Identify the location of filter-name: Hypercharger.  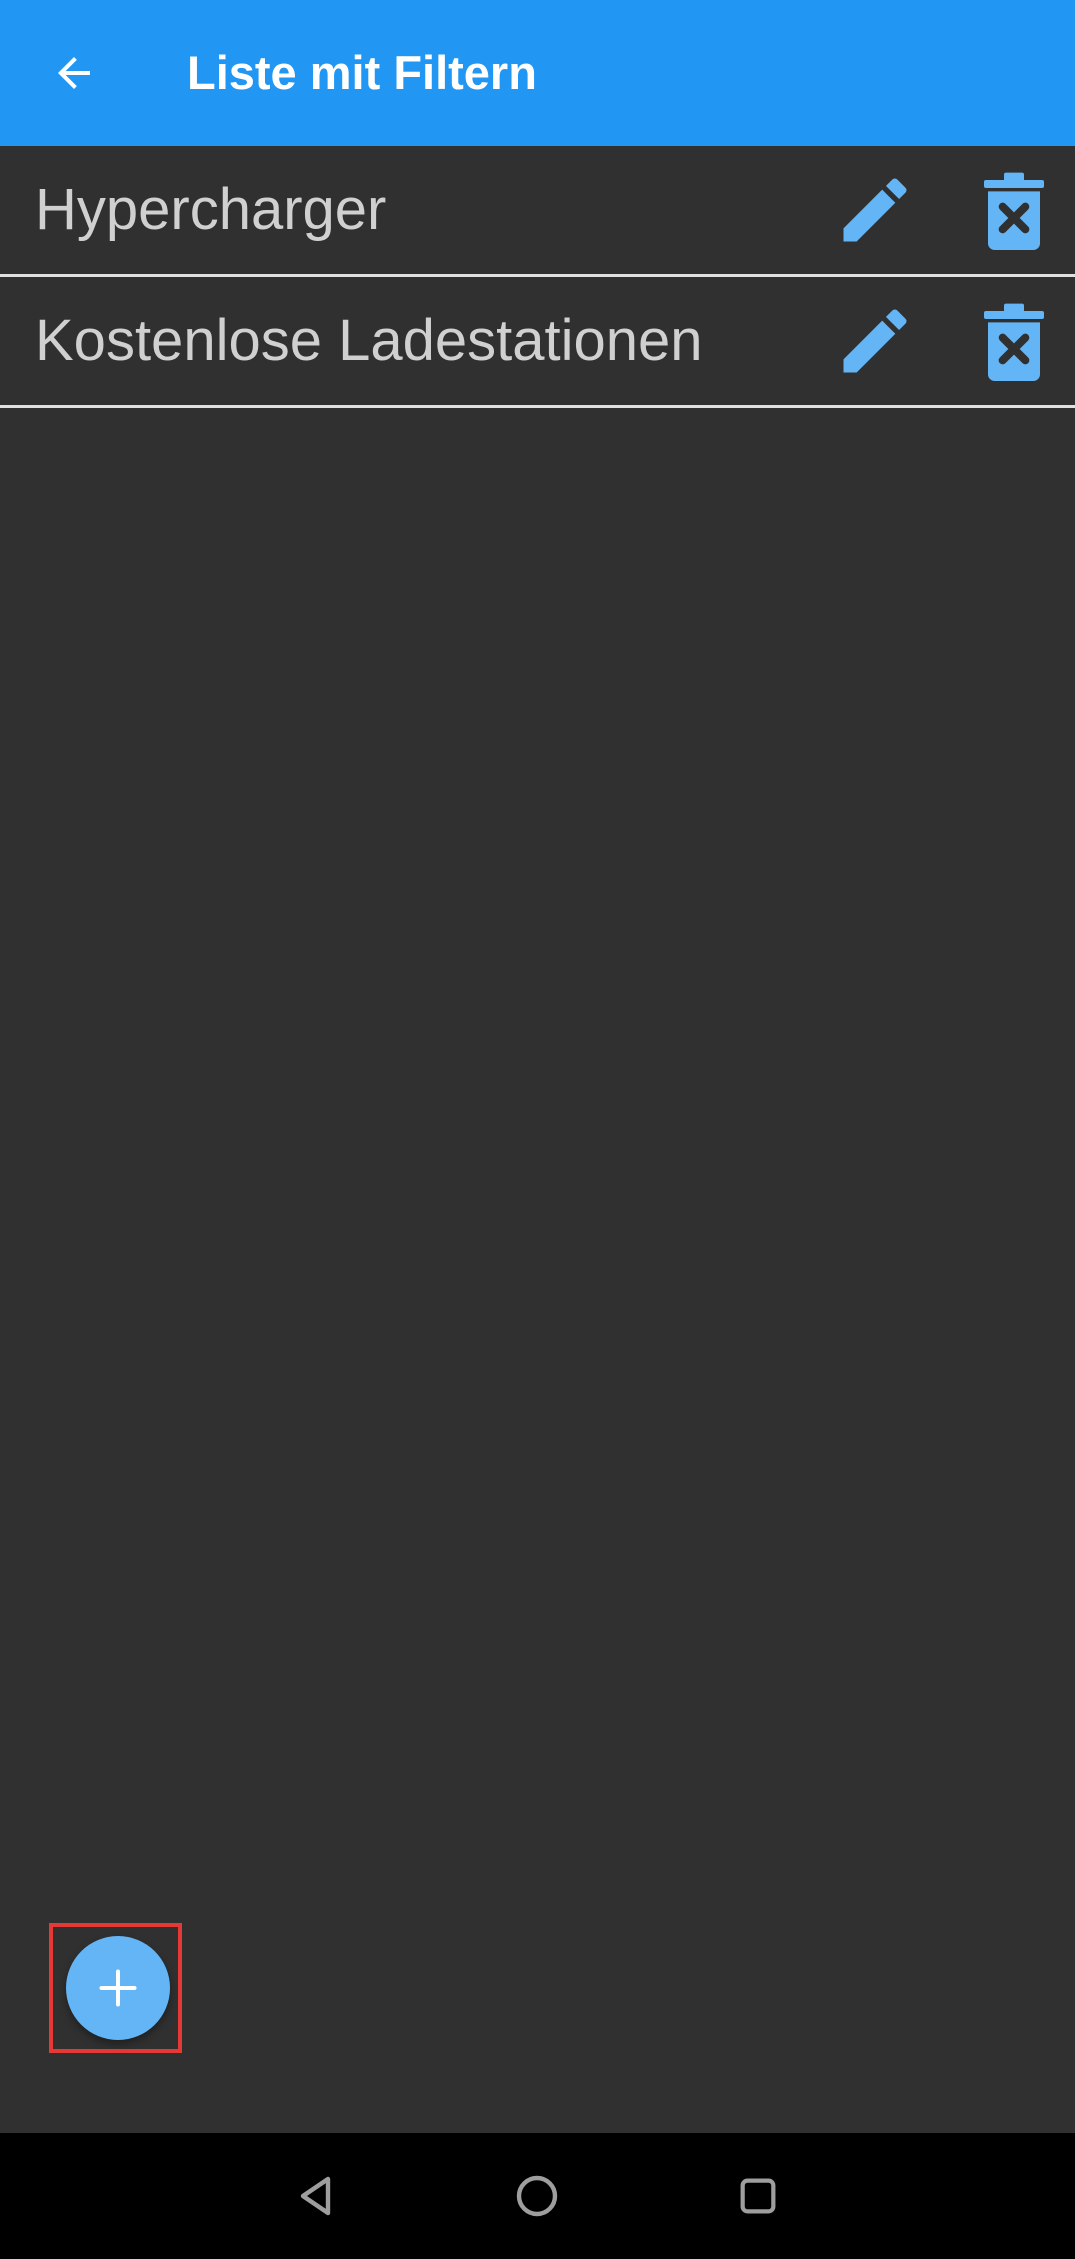
(211, 209).